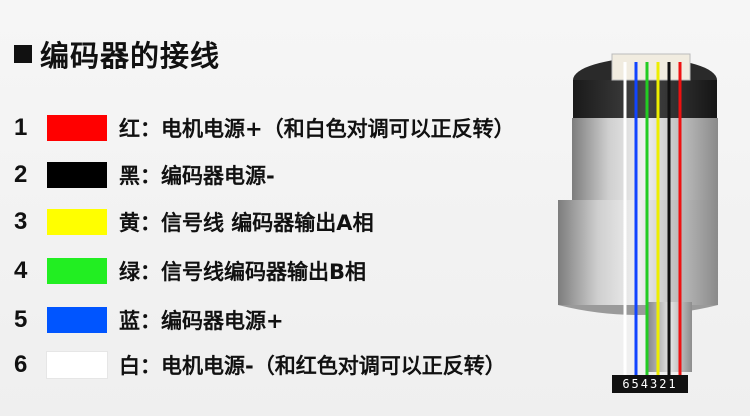 The image size is (750, 416). Describe the element at coordinates (243, 272) in the screenshot. I see `wire-label: 绿：信号线编码器输出B相` at that location.